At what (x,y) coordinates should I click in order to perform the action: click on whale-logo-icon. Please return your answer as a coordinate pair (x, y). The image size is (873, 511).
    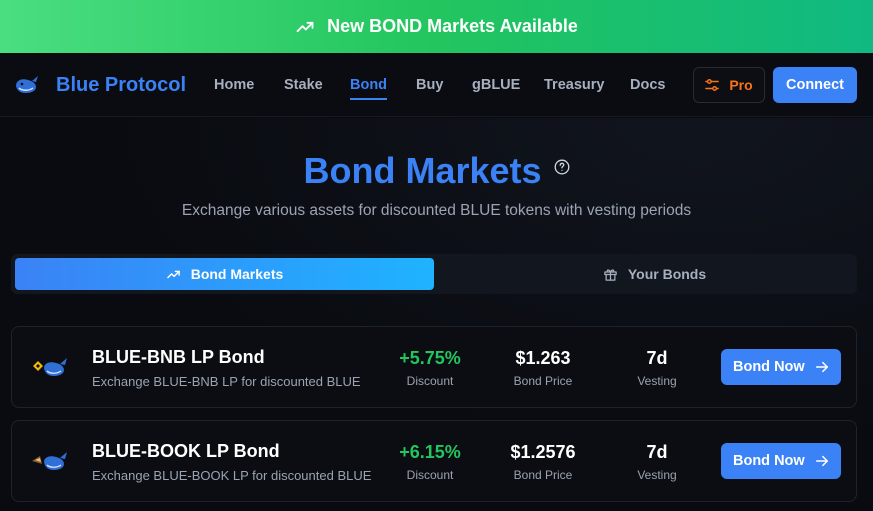
    Looking at the image, I should click on (27, 85).